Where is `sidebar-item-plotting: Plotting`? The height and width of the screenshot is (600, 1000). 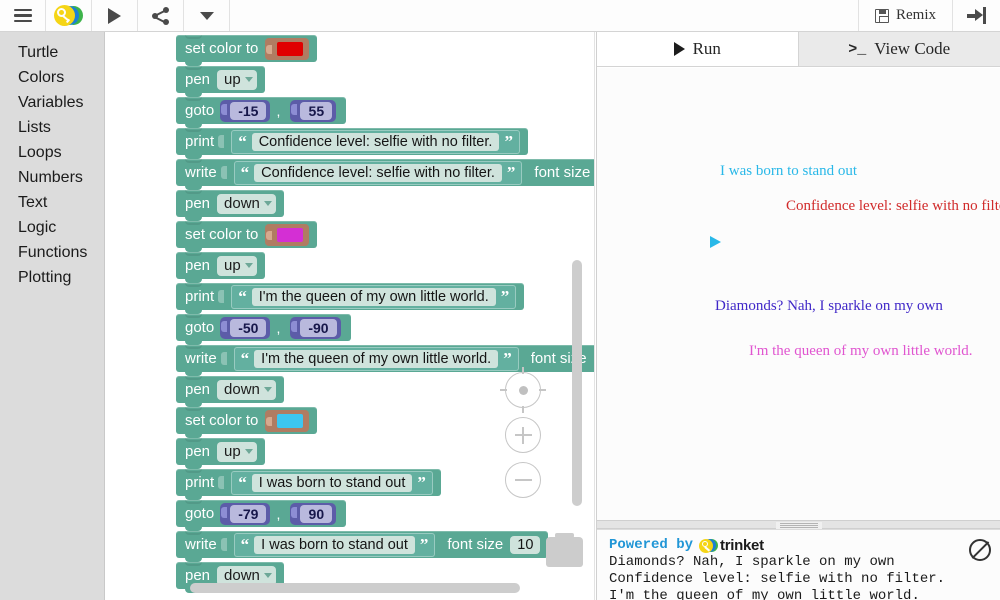 sidebar-item-plotting: Plotting is located at coordinates (52, 277).